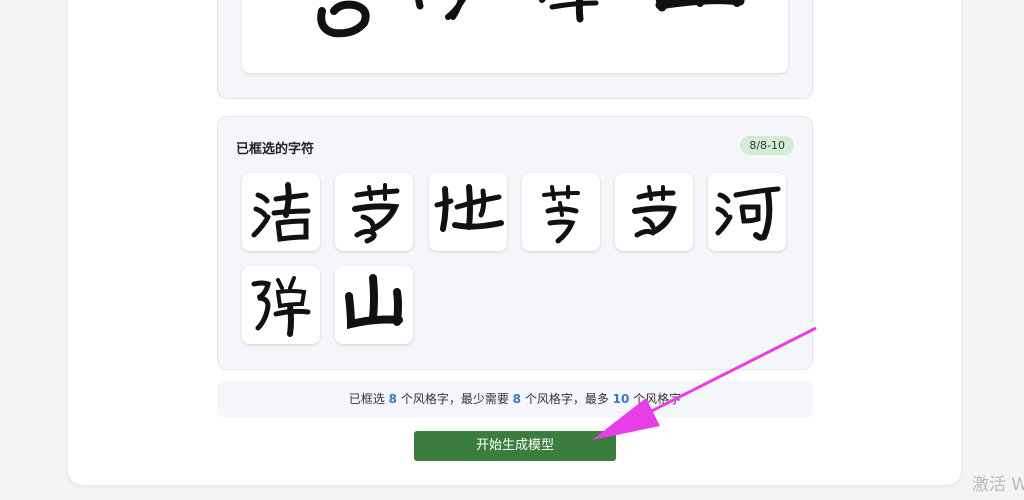 This screenshot has height=500, width=1024. What do you see at coordinates (469, 208) in the screenshot?
I see `glyph-3-image` at bounding box center [469, 208].